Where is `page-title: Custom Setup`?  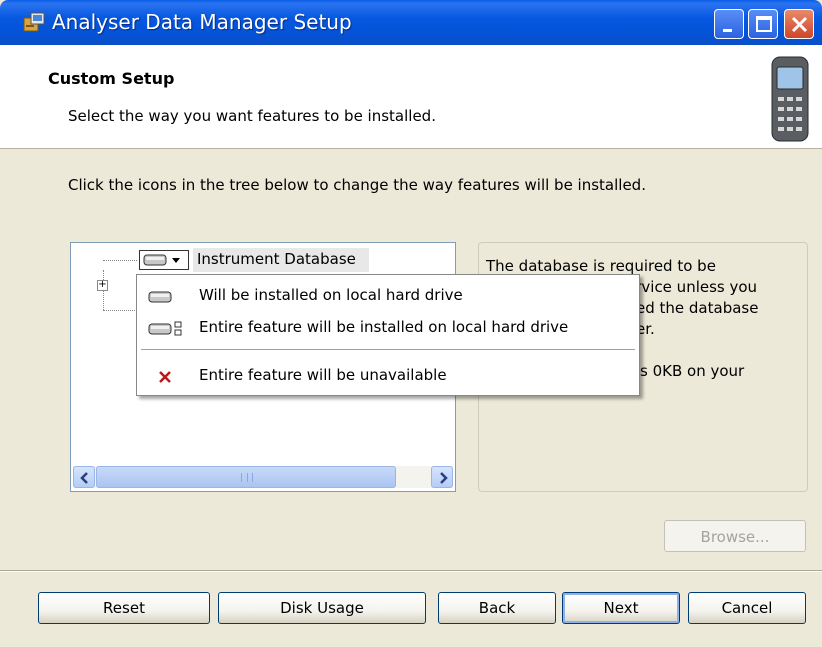
page-title: Custom Setup is located at coordinates (111, 78).